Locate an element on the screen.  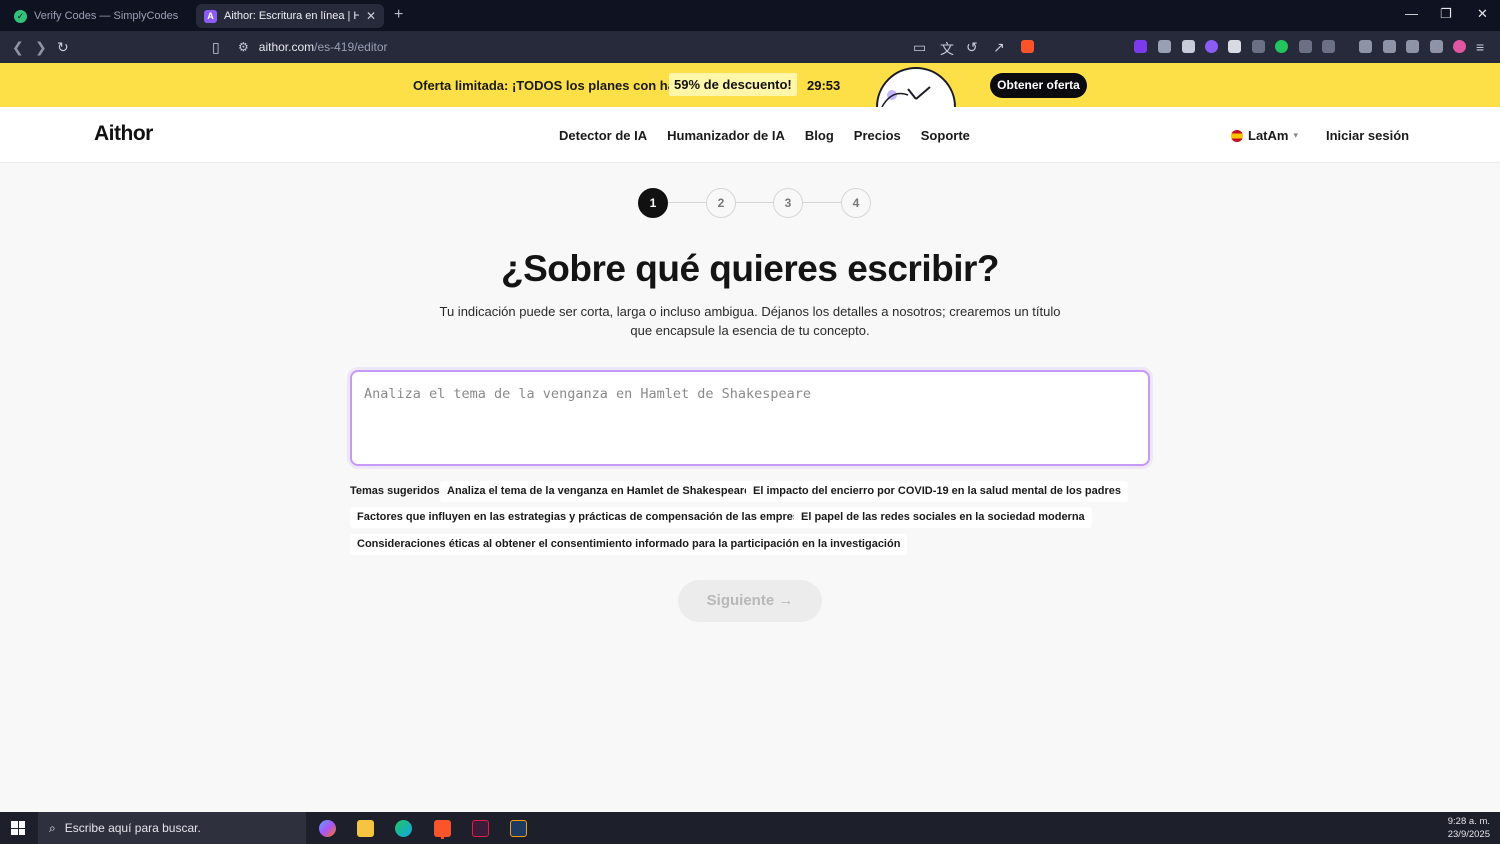
step-1: 1 is located at coordinates (653, 203).